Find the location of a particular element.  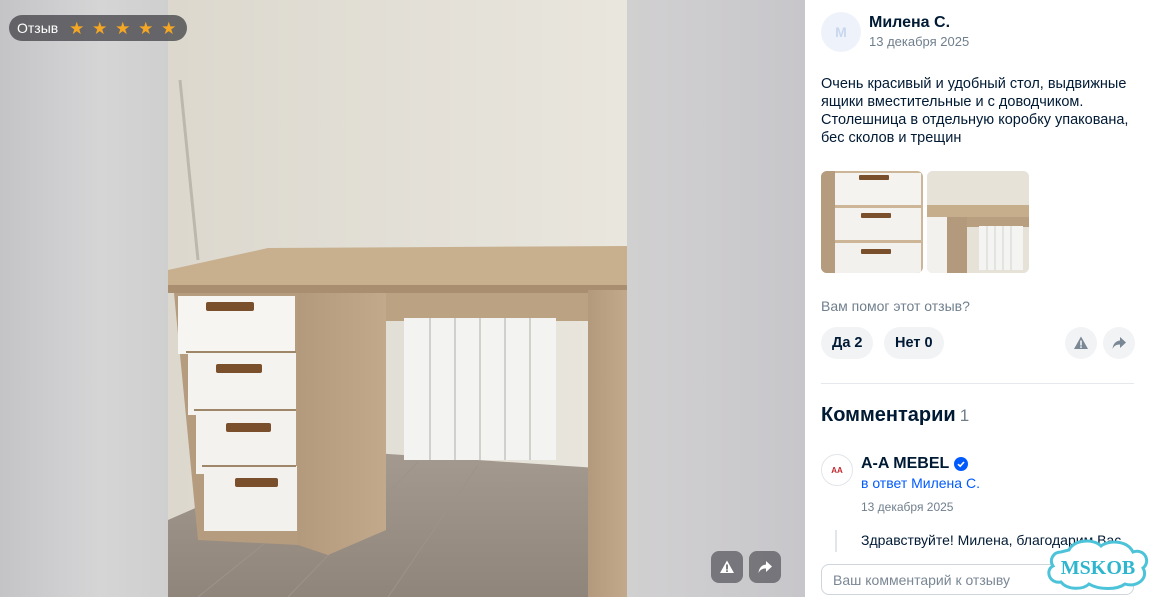

vote-yes-label: Да is located at coordinates (841, 343).